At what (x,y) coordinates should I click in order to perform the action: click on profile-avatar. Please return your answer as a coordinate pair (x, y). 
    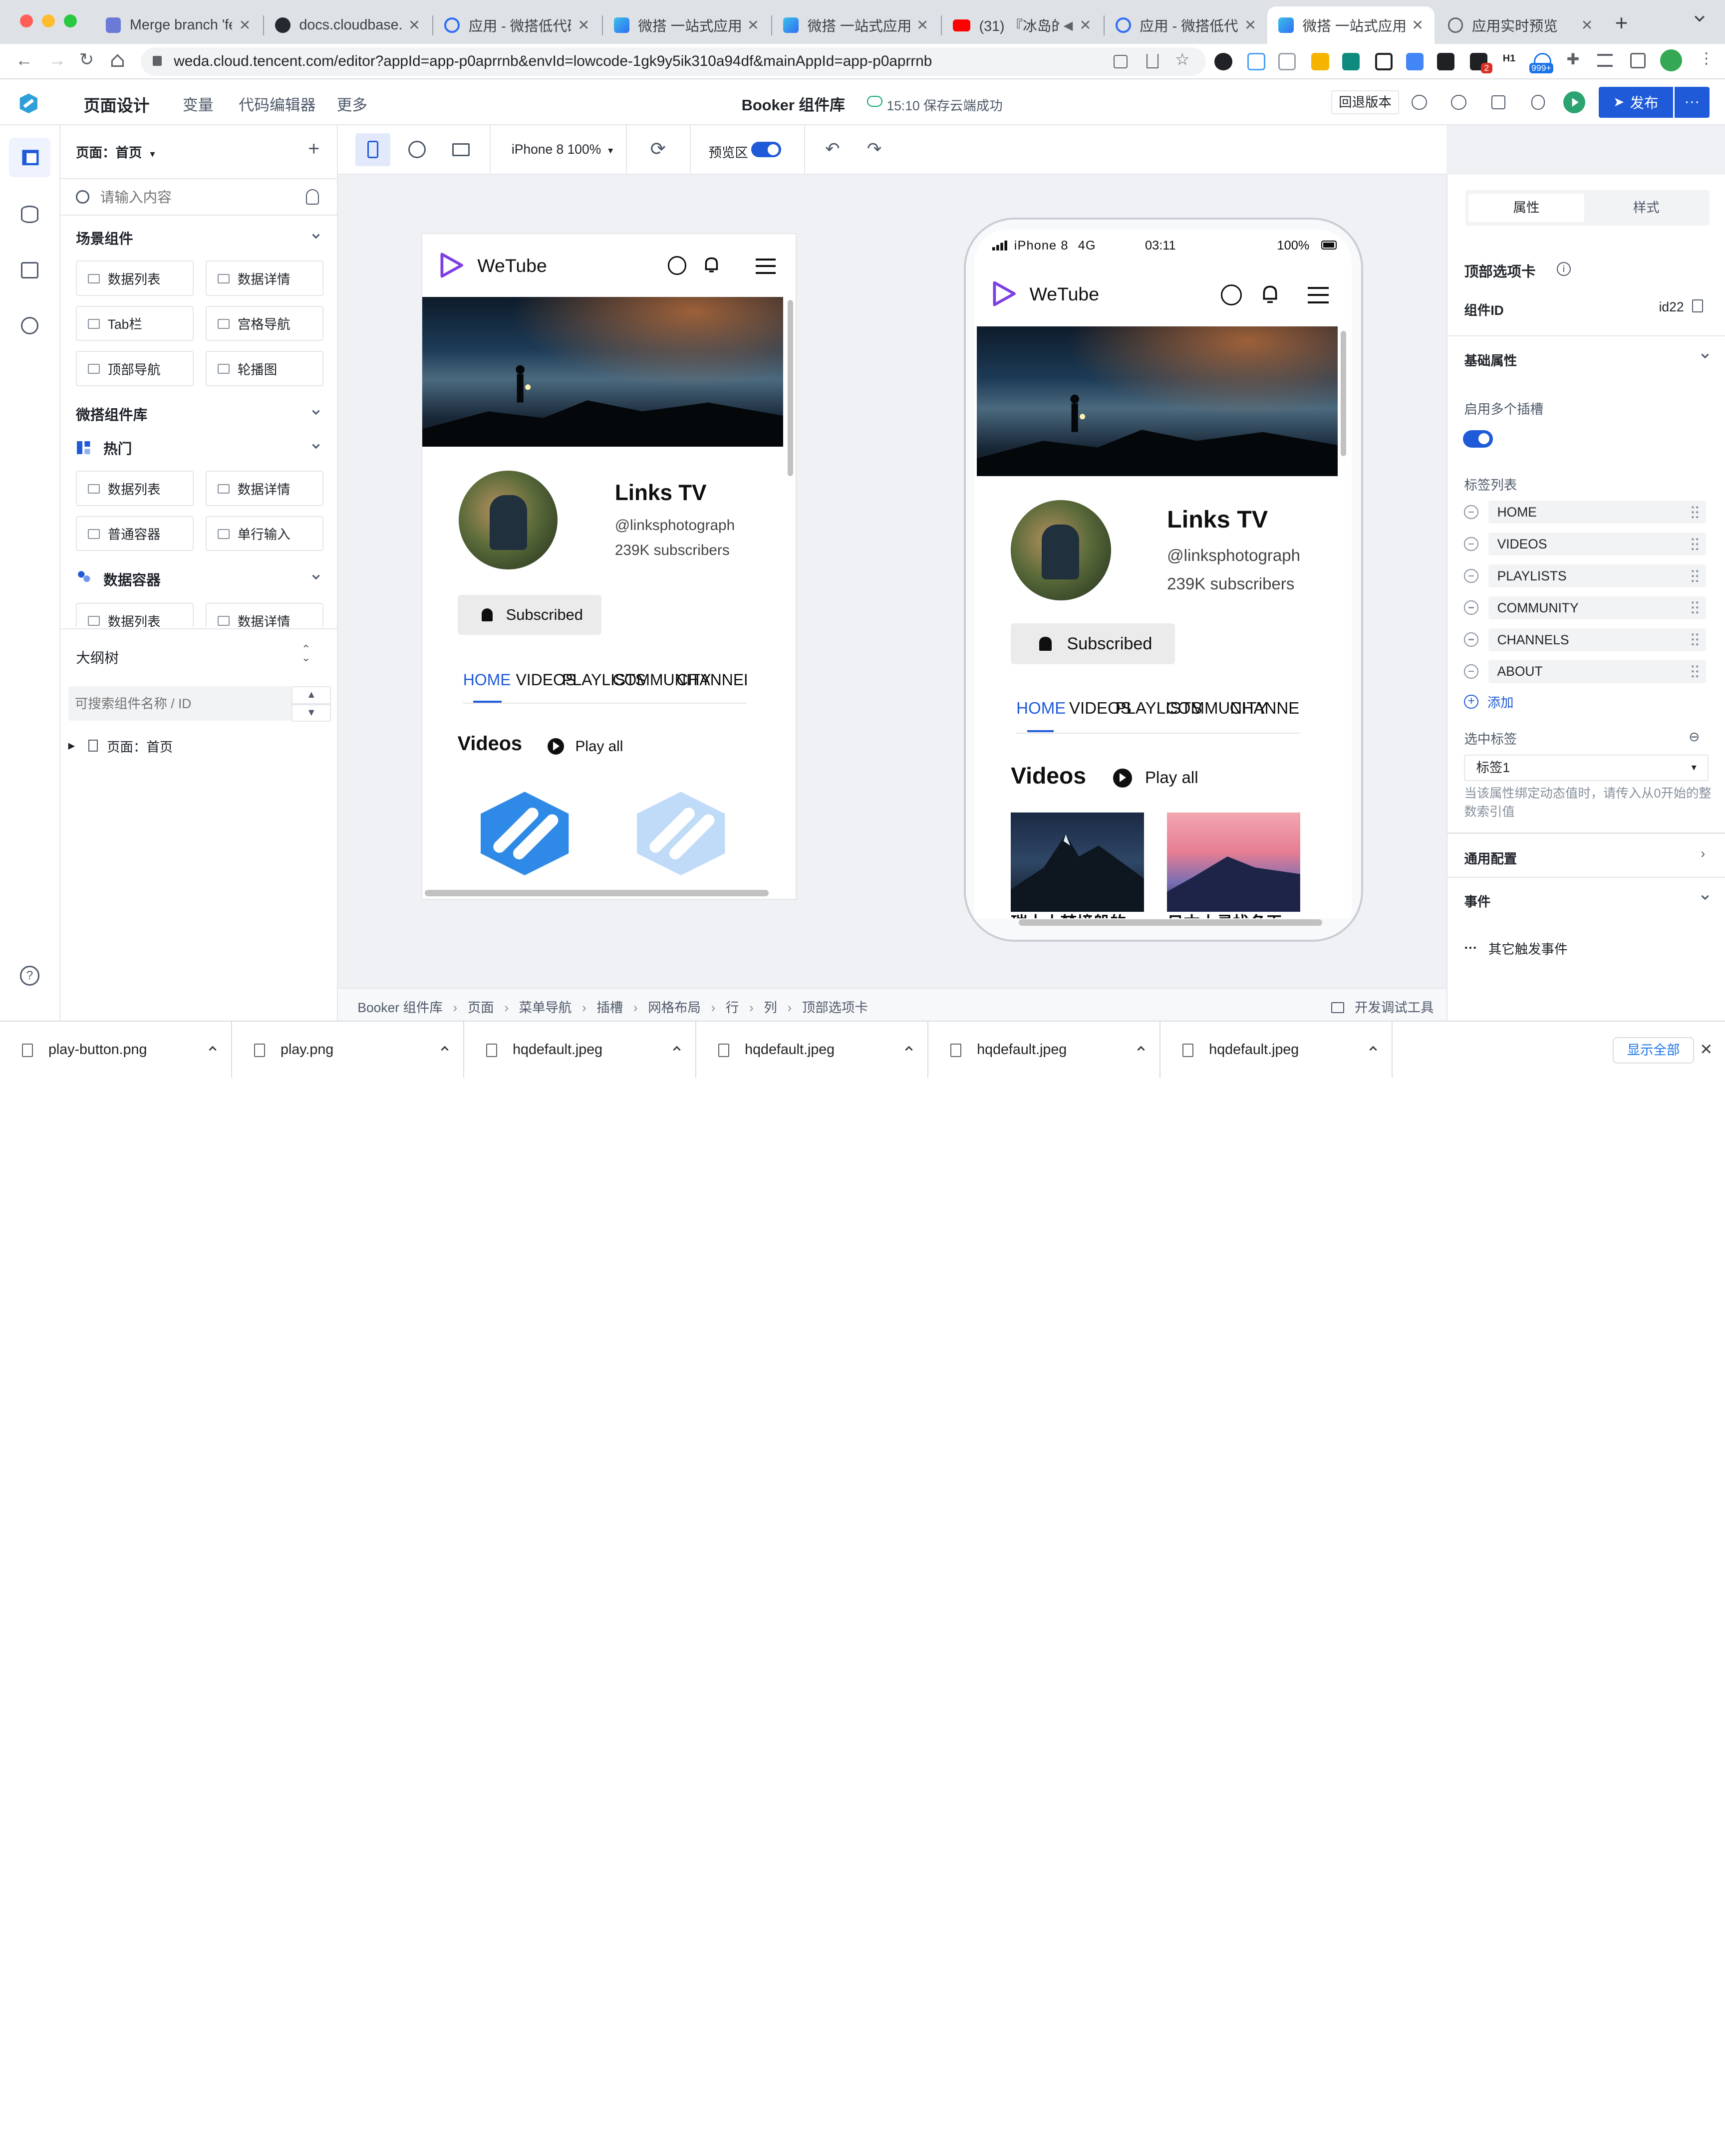
    Looking at the image, I should click on (1671, 60).